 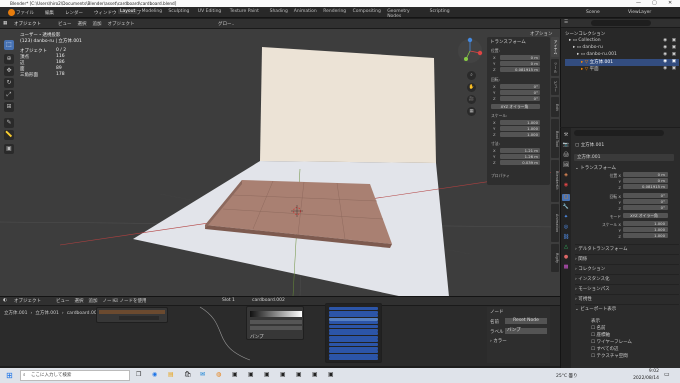 What do you see at coordinates (635, 356) in the screenshot?
I see `display-option: ☐ テクスチャ空間` at bounding box center [635, 356].